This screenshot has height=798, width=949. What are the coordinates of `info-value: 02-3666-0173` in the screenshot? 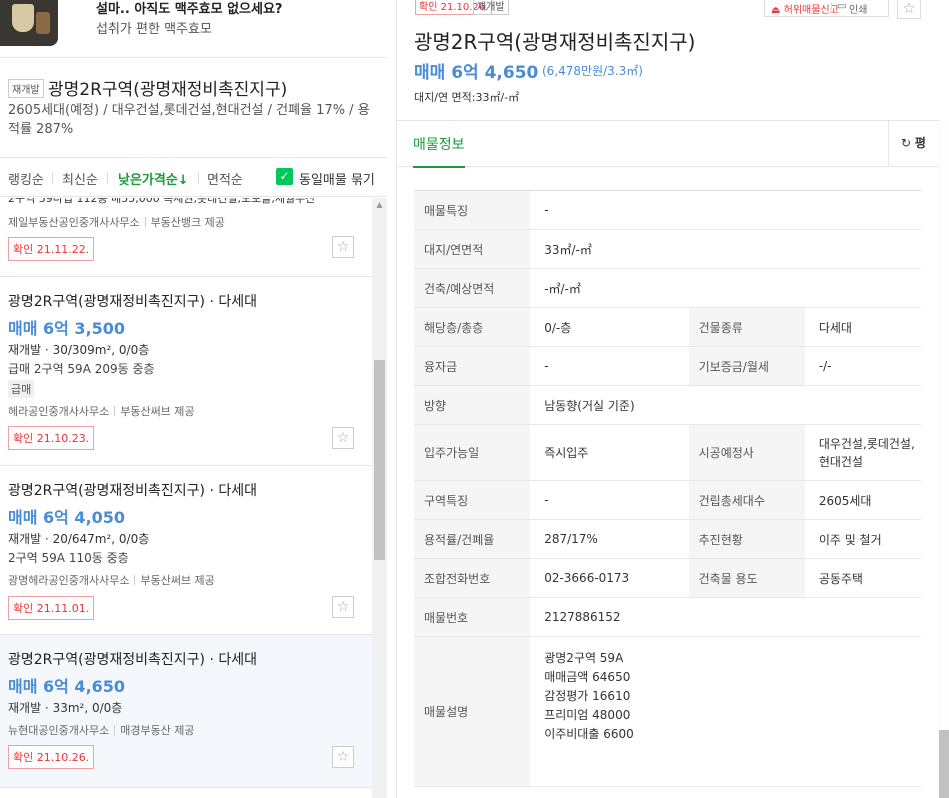 It's located at (609, 578).